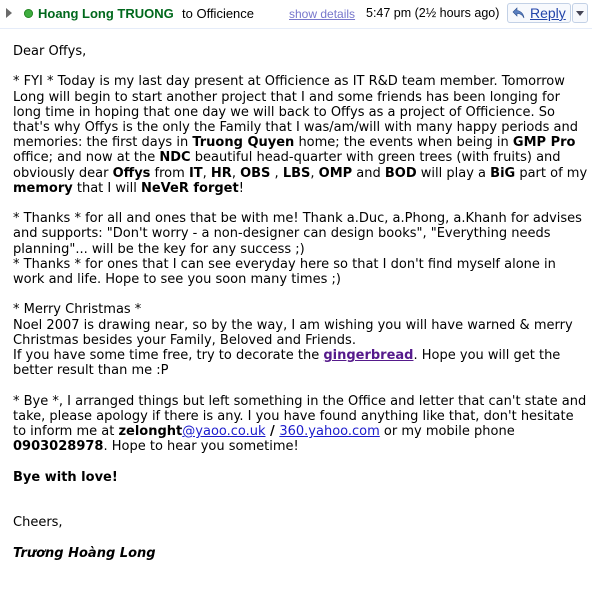 The height and width of the screenshot is (594, 592). Describe the element at coordinates (150, 432) in the screenshot. I see `email-username: zelonght` at that location.